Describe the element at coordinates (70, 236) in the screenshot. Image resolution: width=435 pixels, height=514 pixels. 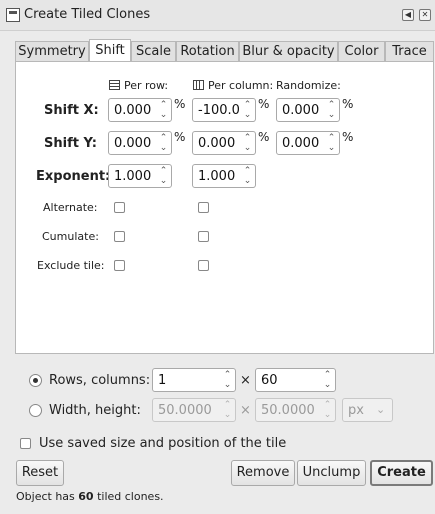
I see `cumulate-label: Cumulate:` at that location.